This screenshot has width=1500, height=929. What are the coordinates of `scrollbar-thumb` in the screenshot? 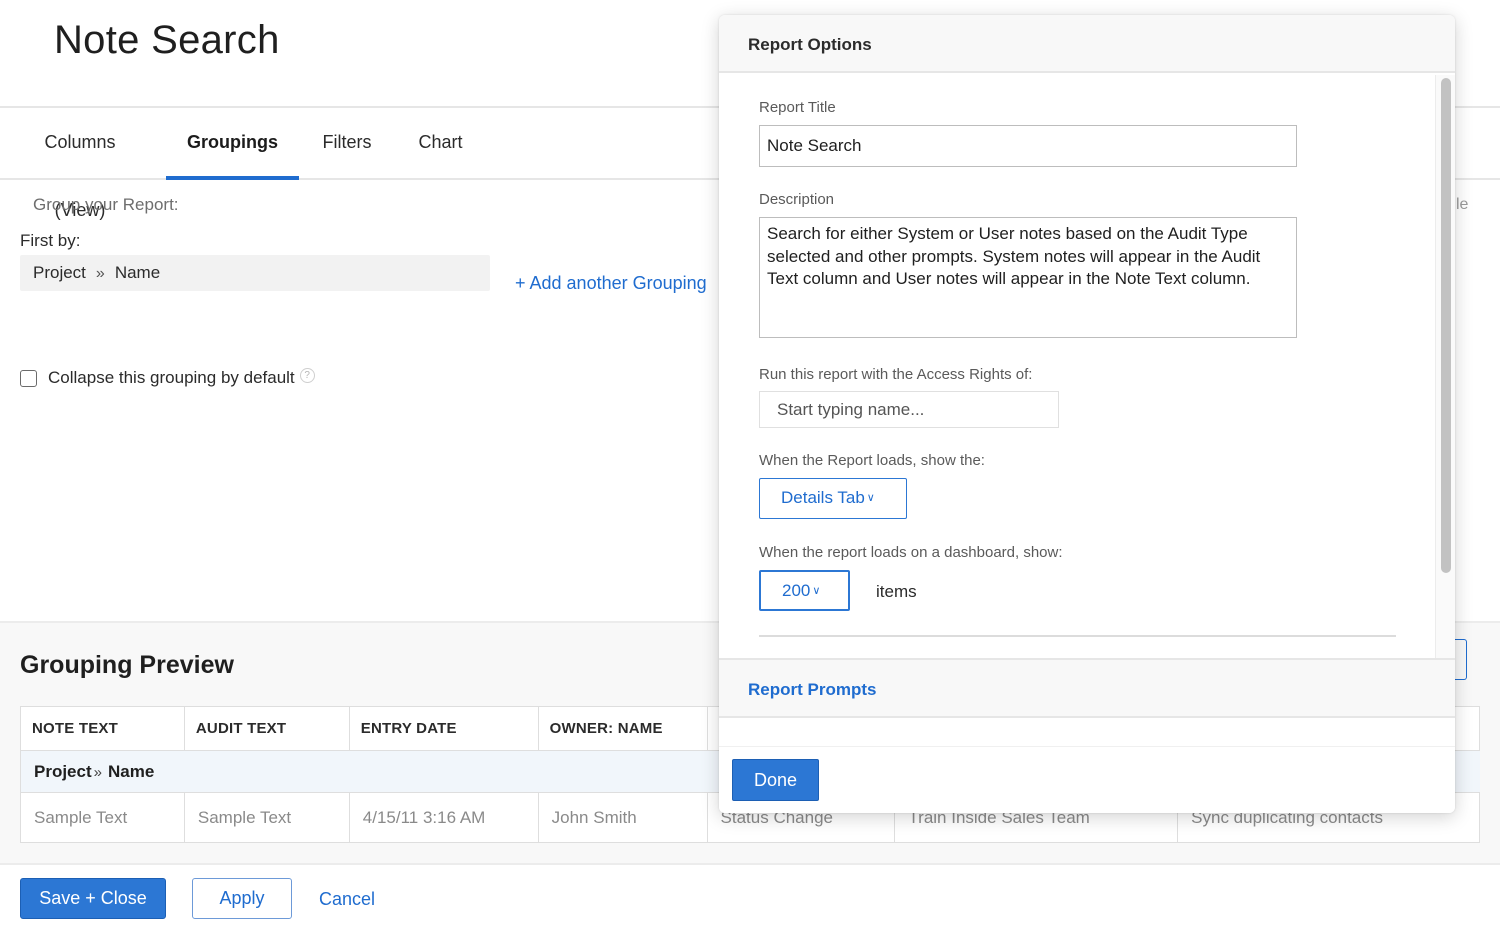 It's located at (1446, 325).